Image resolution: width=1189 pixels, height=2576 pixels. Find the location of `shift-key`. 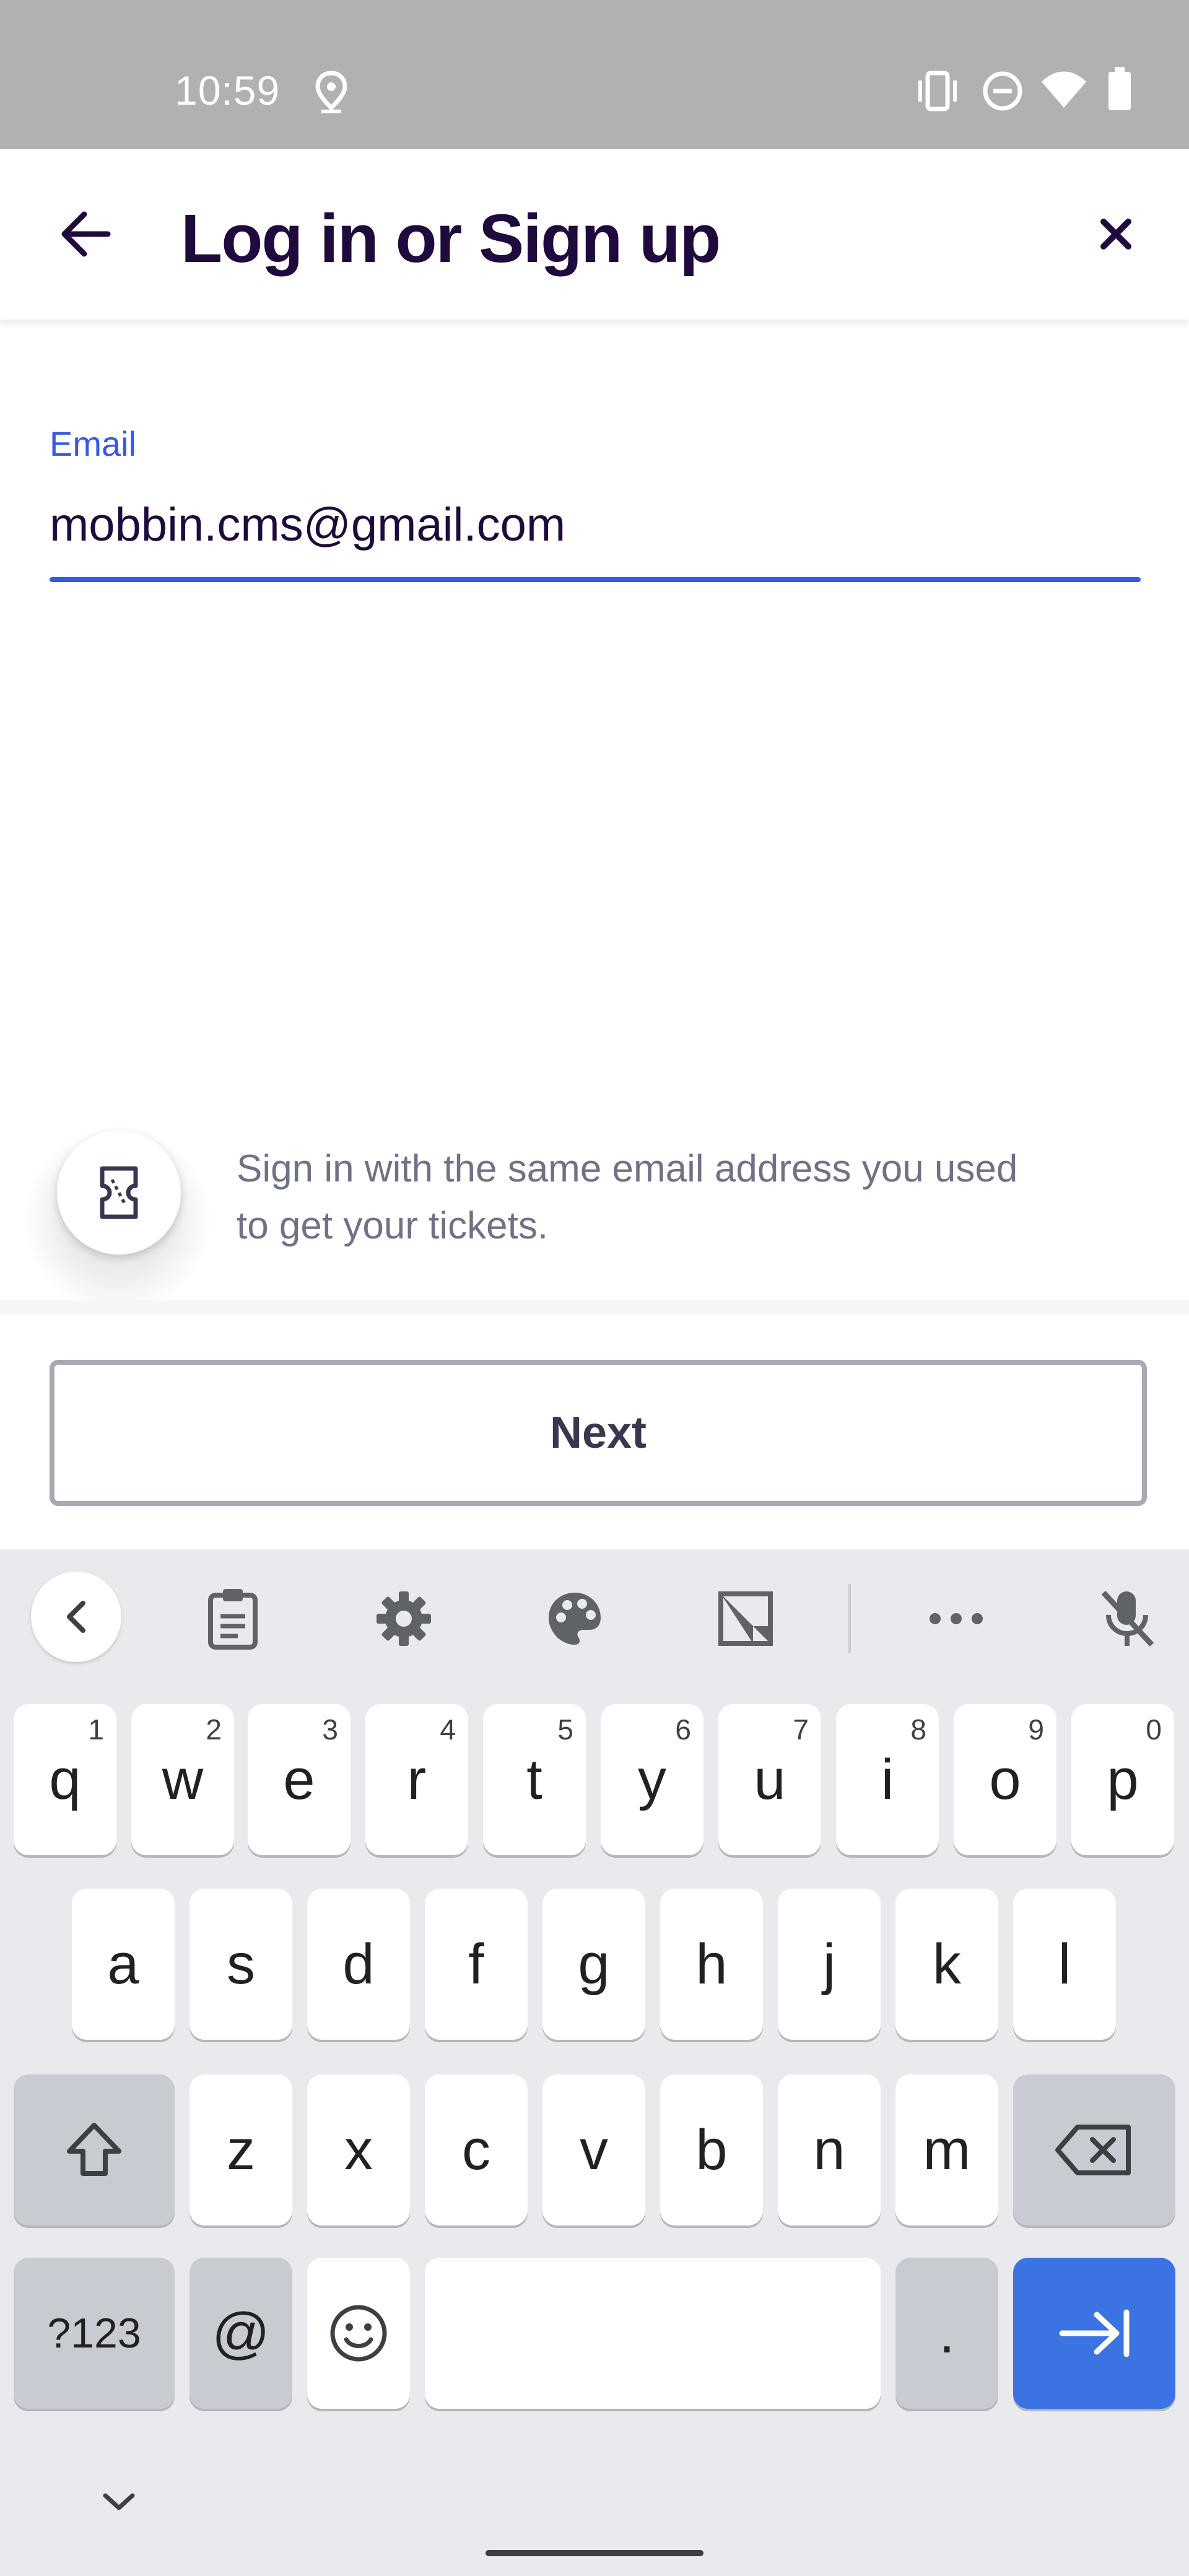

shift-key is located at coordinates (94, 2150).